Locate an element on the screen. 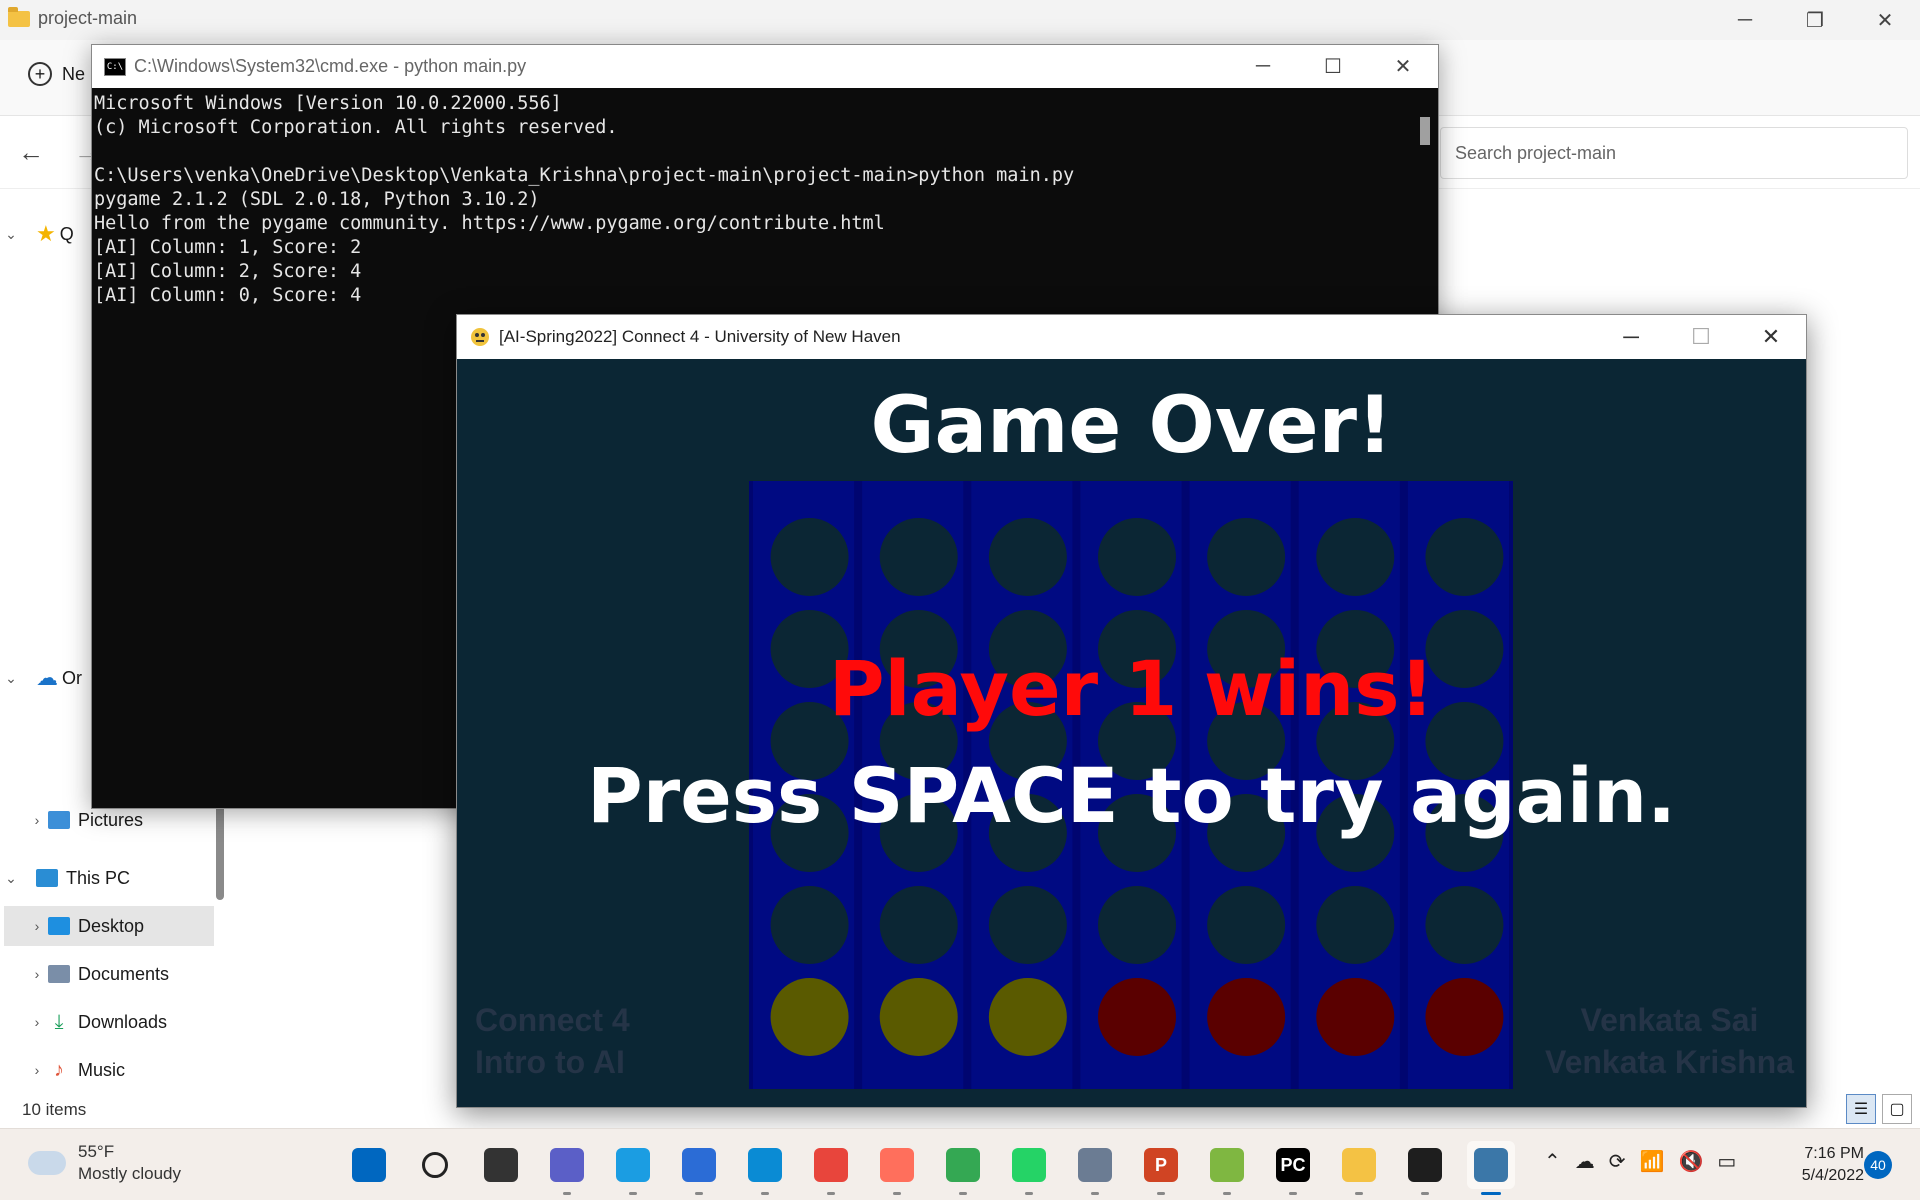 Image resolution: width=1920 pixels, height=1200 pixels. sidebar-label: Downloads is located at coordinates (123, 1021).